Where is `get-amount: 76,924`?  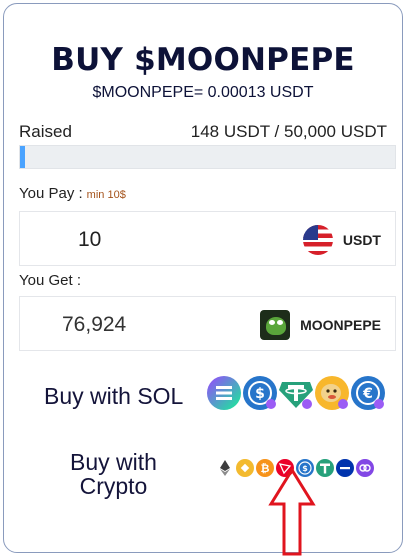
get-amount: 76,924 is located at coordinates (94, 324).